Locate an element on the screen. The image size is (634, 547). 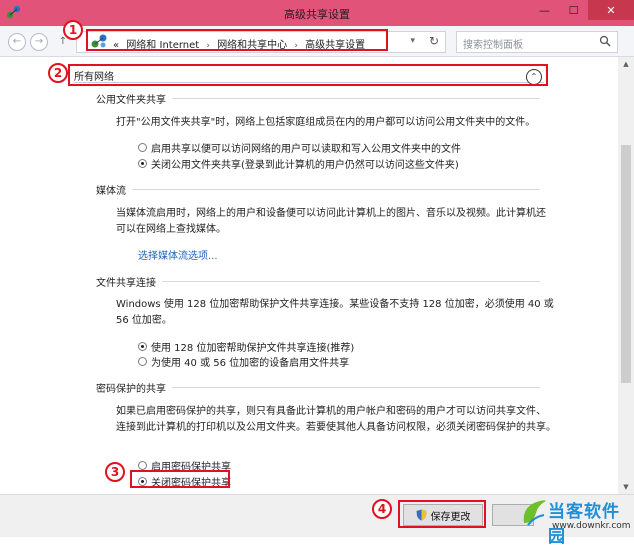
public-folder-enable-radio: 启用共享以便可以访问网络的用户可以读取和写入公用文件夹中的文件 is located at coordinates (299, 147).